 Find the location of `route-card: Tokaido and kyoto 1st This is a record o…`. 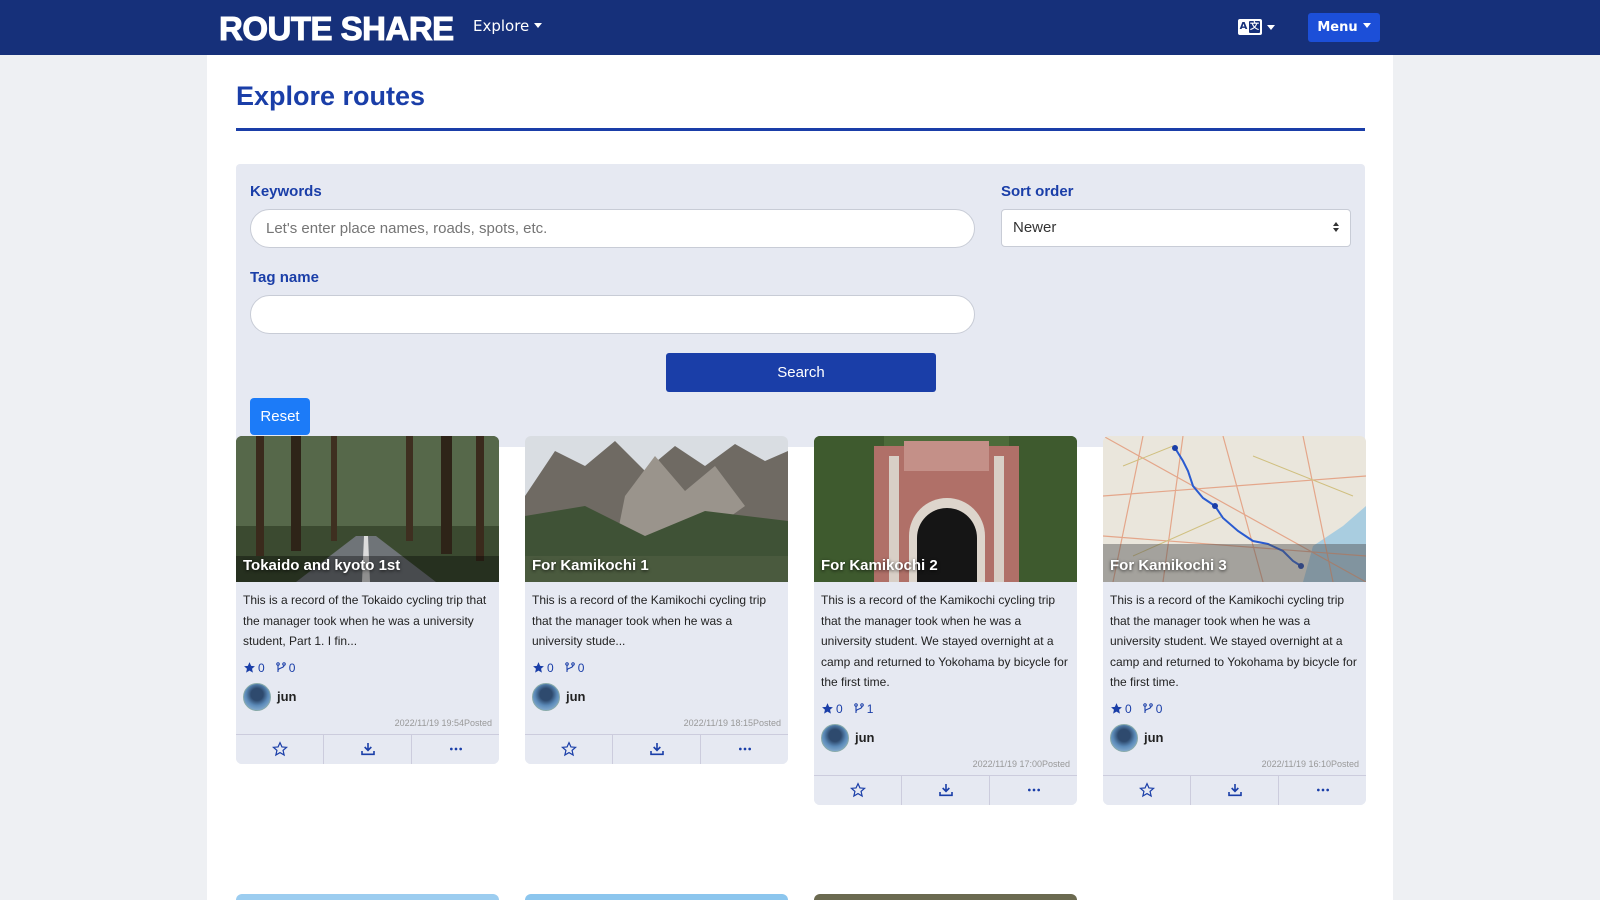

route-card: Tokaido and kyoto 1st This is a record o… is located at coordinates (367, 600).